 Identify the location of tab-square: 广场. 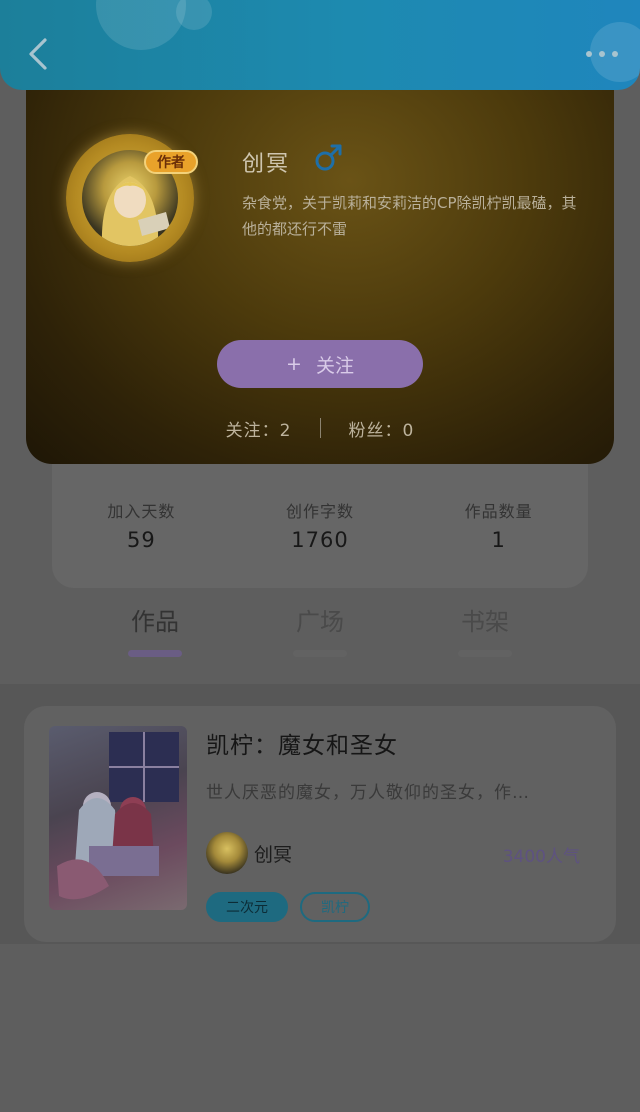
(320, 632).